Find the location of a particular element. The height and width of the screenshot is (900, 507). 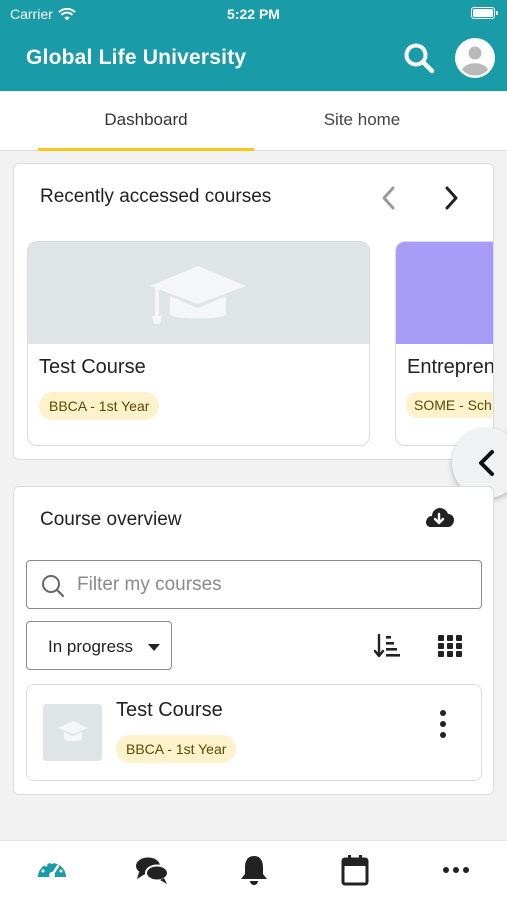

course-thumbnail is located at coordinates (72, 732).